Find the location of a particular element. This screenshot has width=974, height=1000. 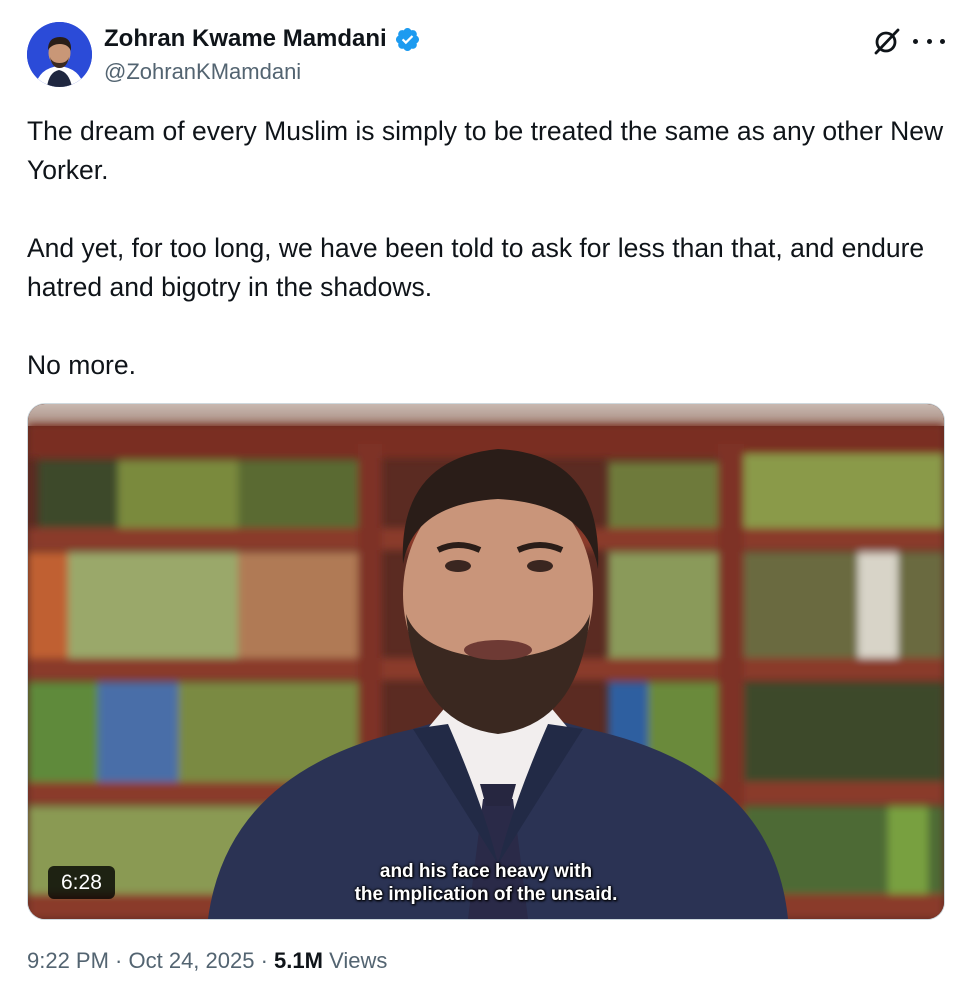

tweet-time: 9:22 PM is located at coordinates (68, 960).